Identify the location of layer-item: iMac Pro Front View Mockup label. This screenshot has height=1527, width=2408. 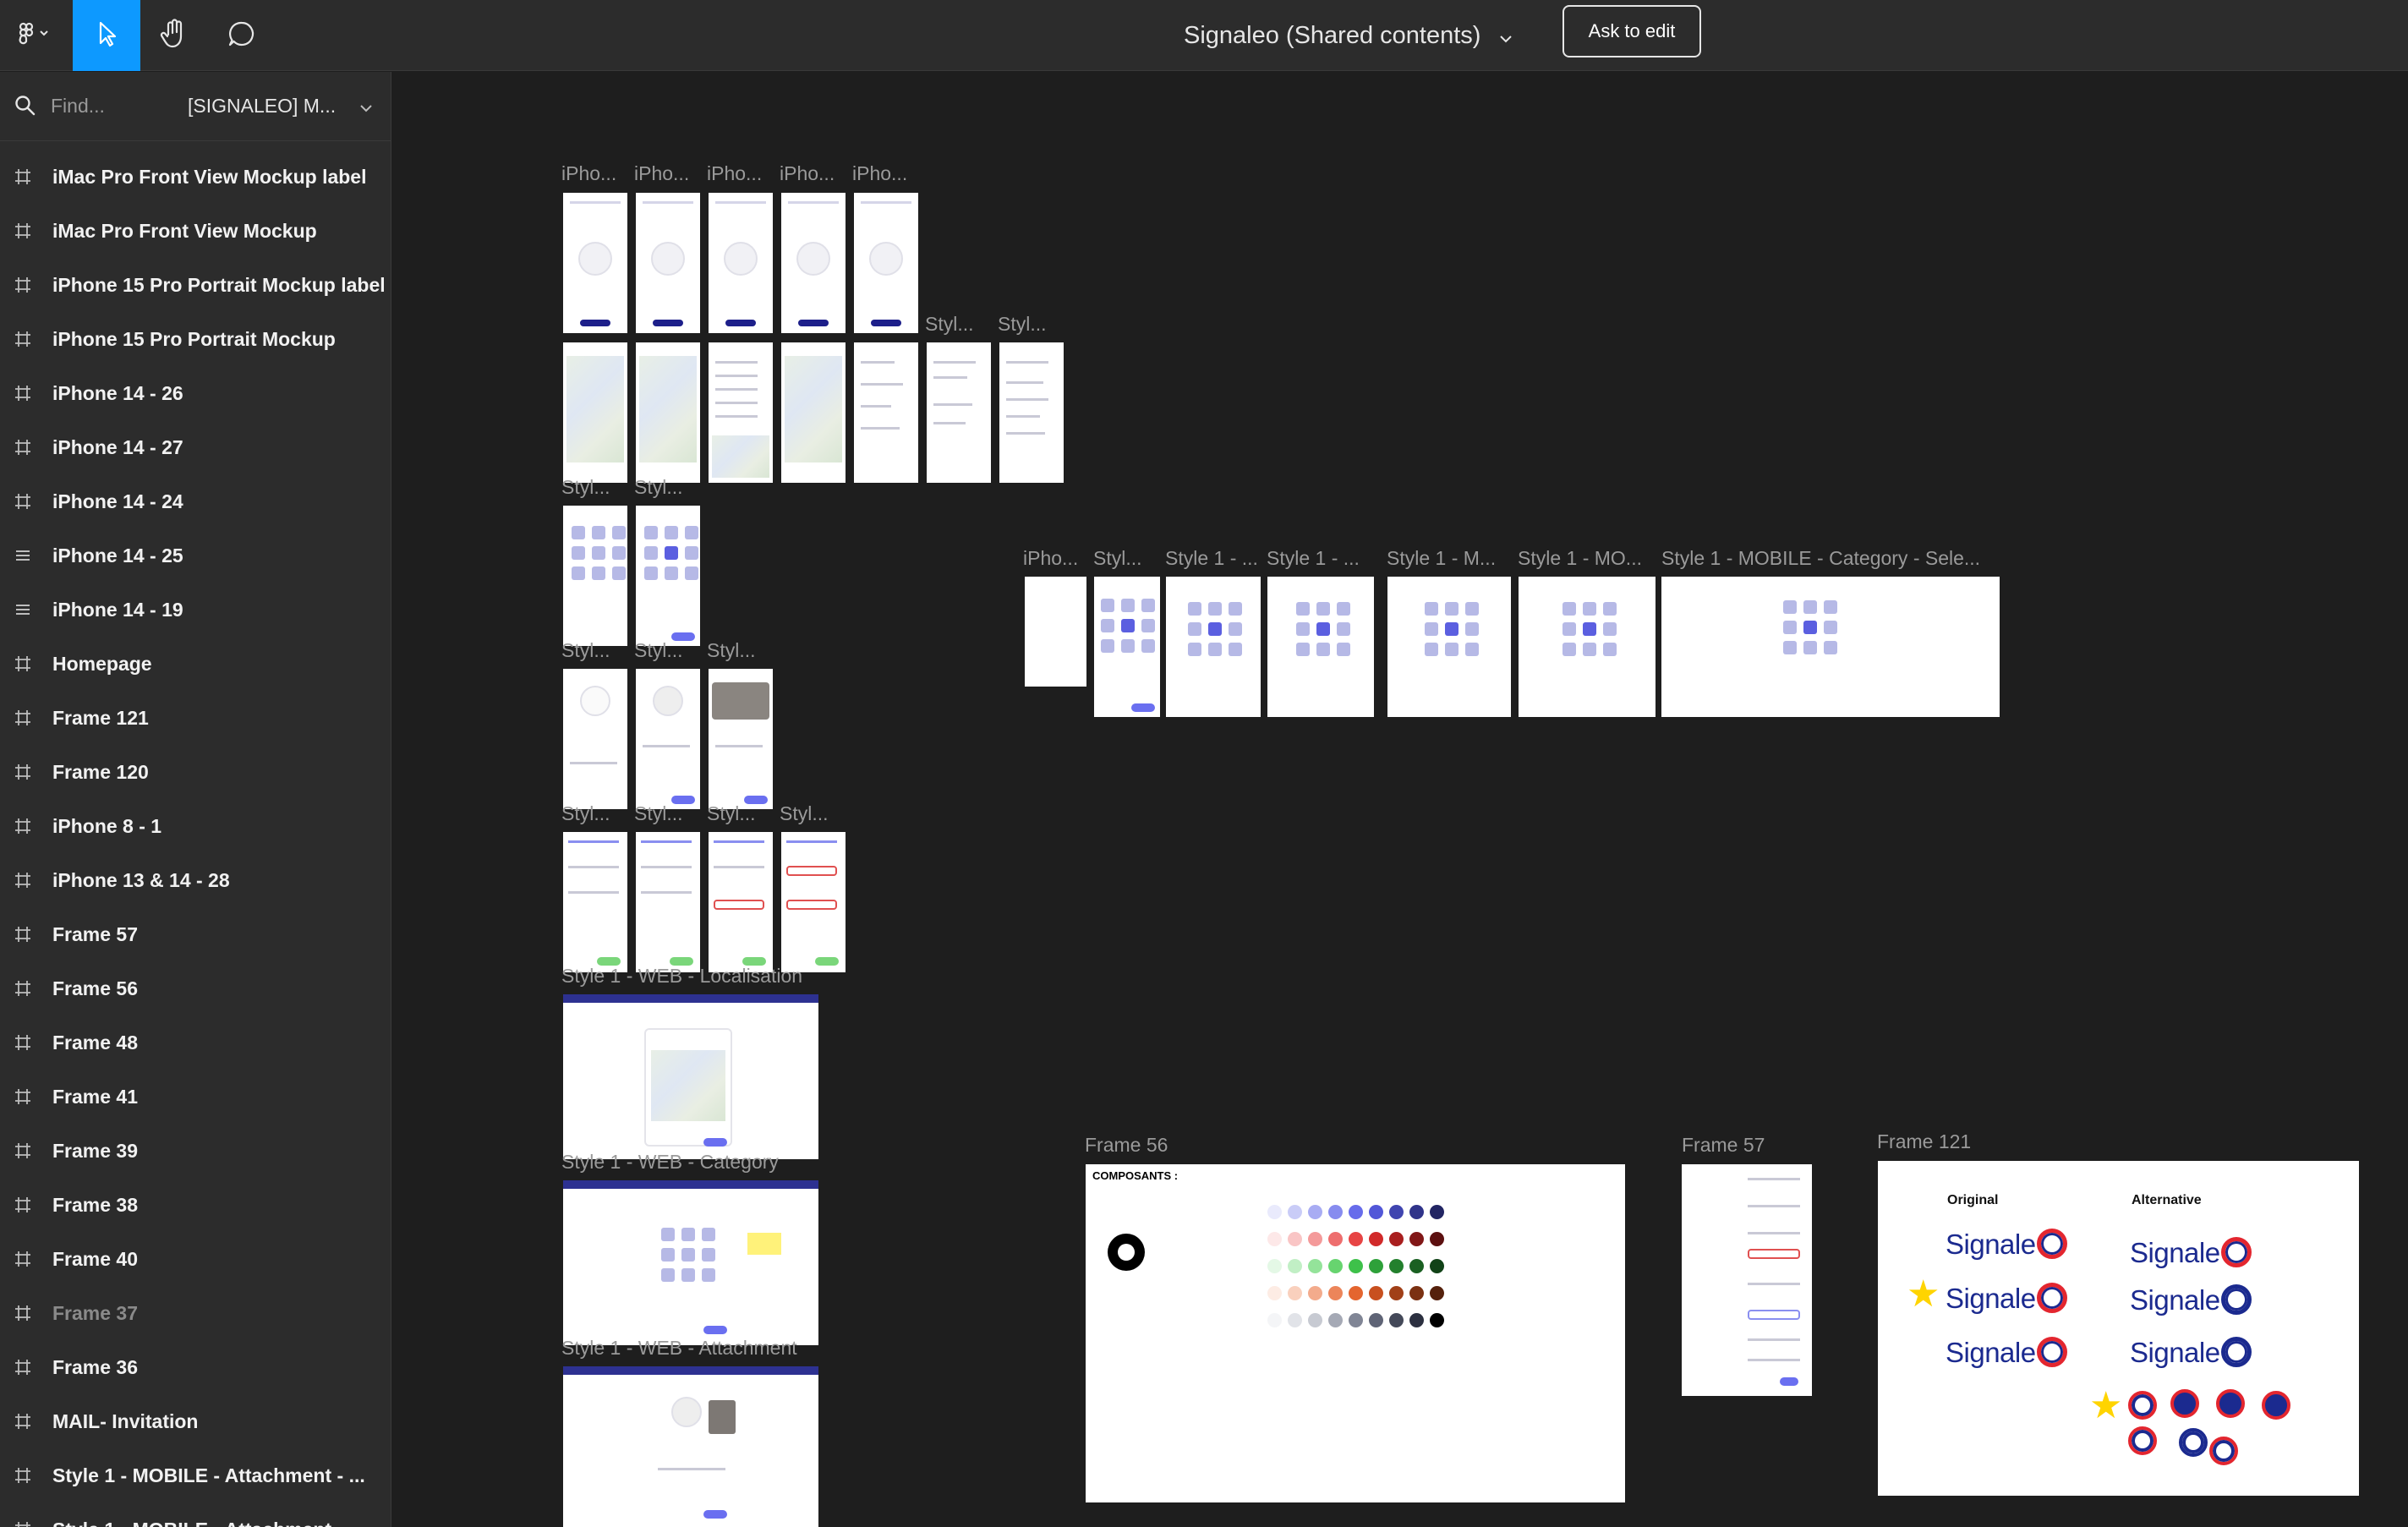
(195, 177).